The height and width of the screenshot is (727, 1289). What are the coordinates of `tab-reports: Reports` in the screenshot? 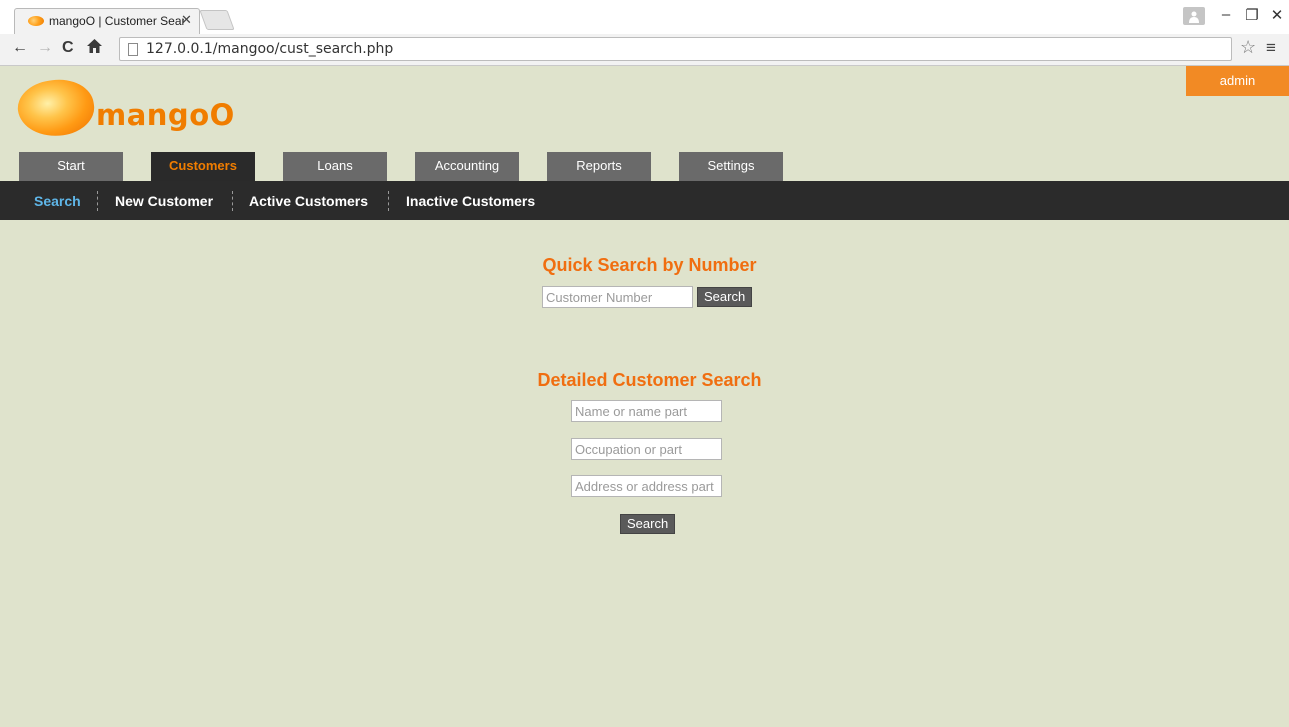 It's located at (599, 166).